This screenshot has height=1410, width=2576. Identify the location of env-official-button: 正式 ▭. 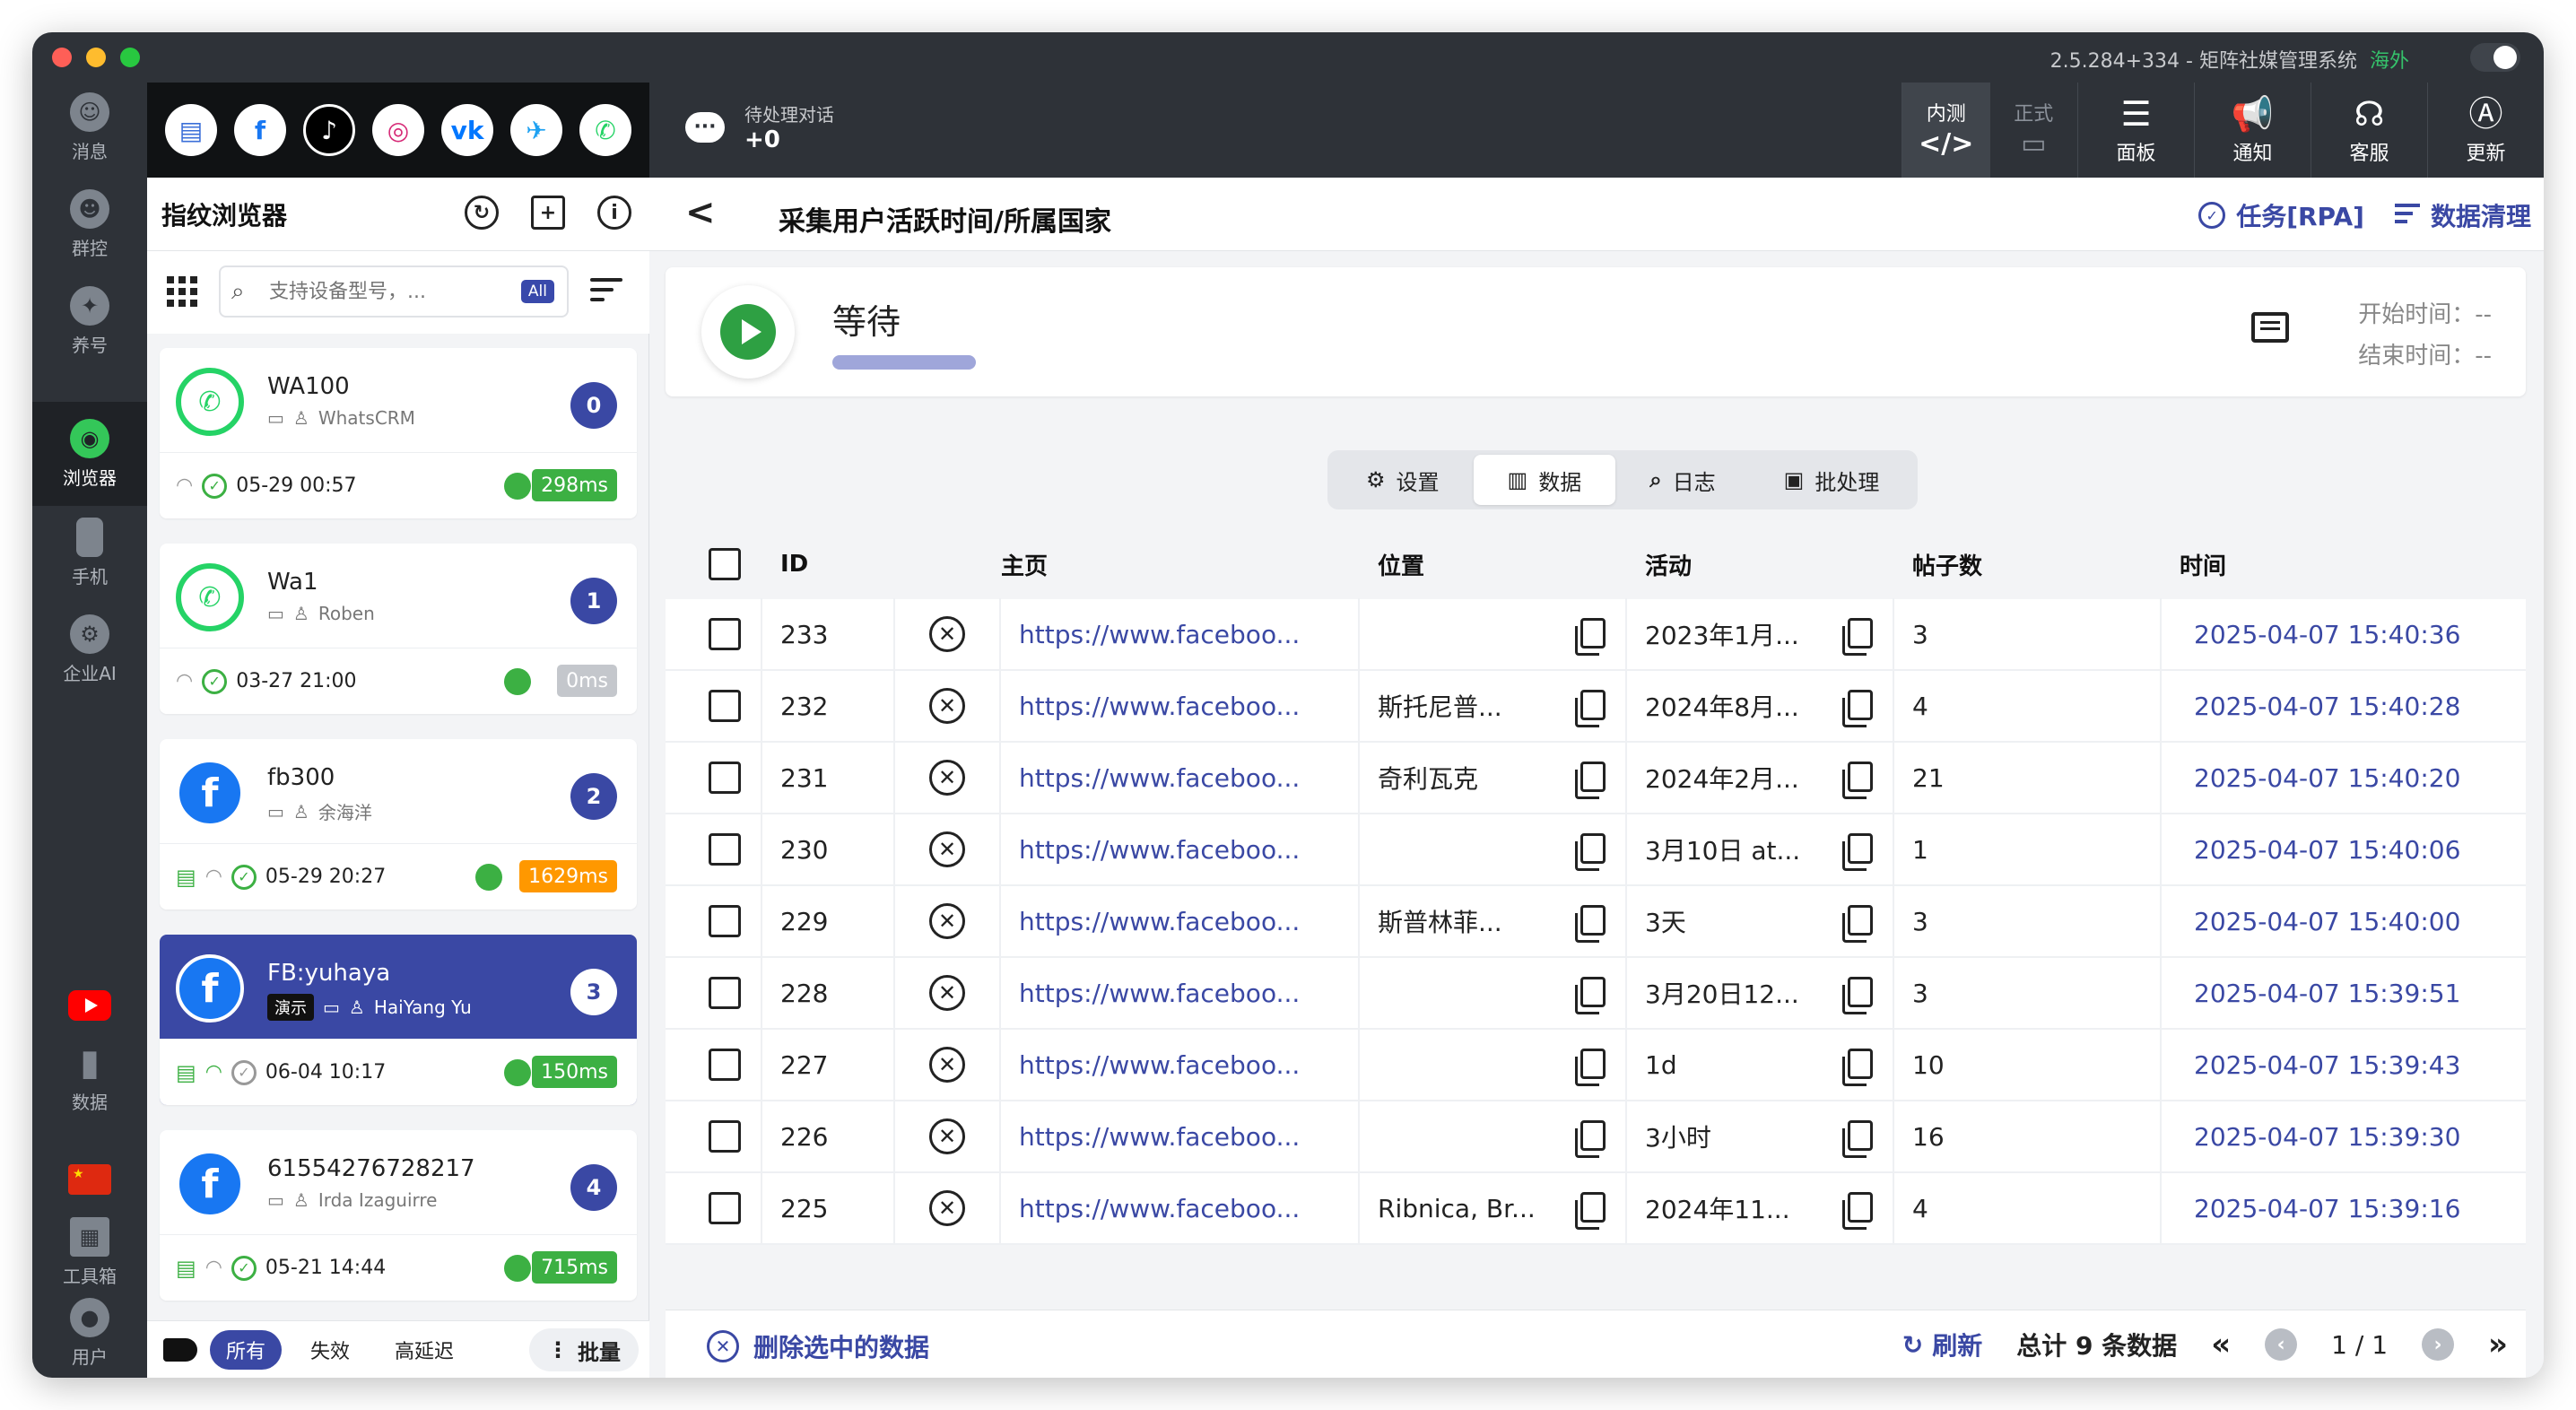
(2034, 130).